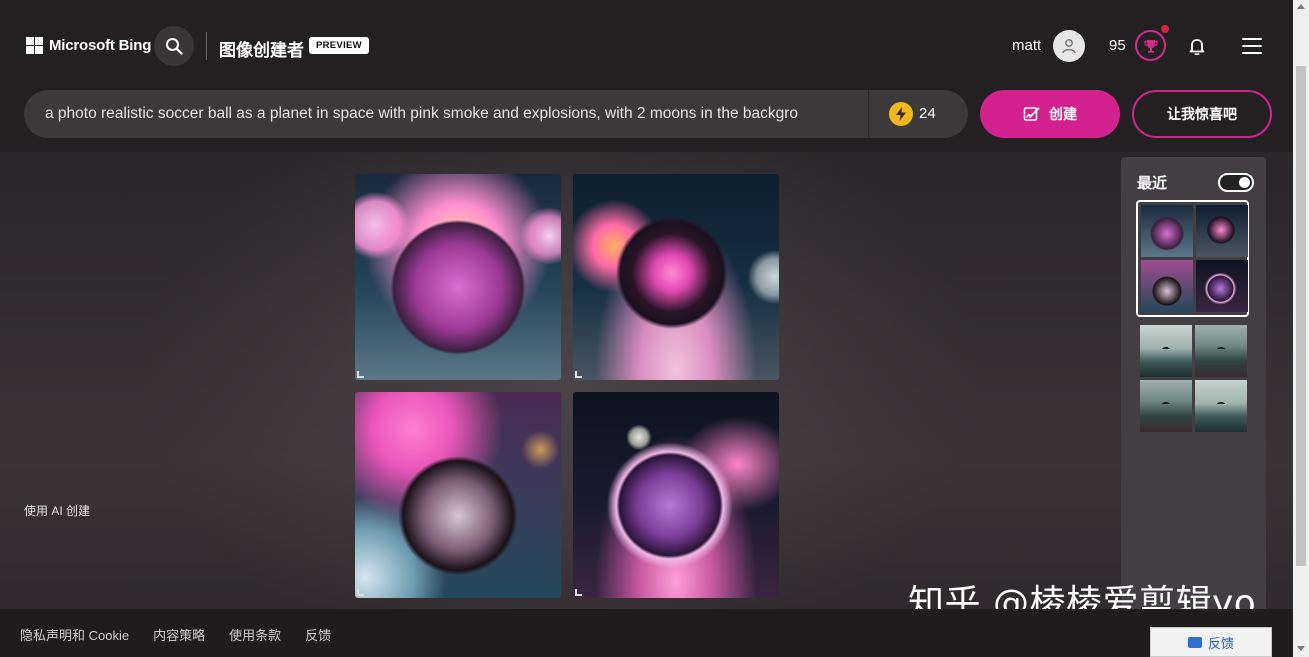  Describe the element at coordinates (261, 48) in the screenshot. I see `app-title: 图像创建者` at that location.